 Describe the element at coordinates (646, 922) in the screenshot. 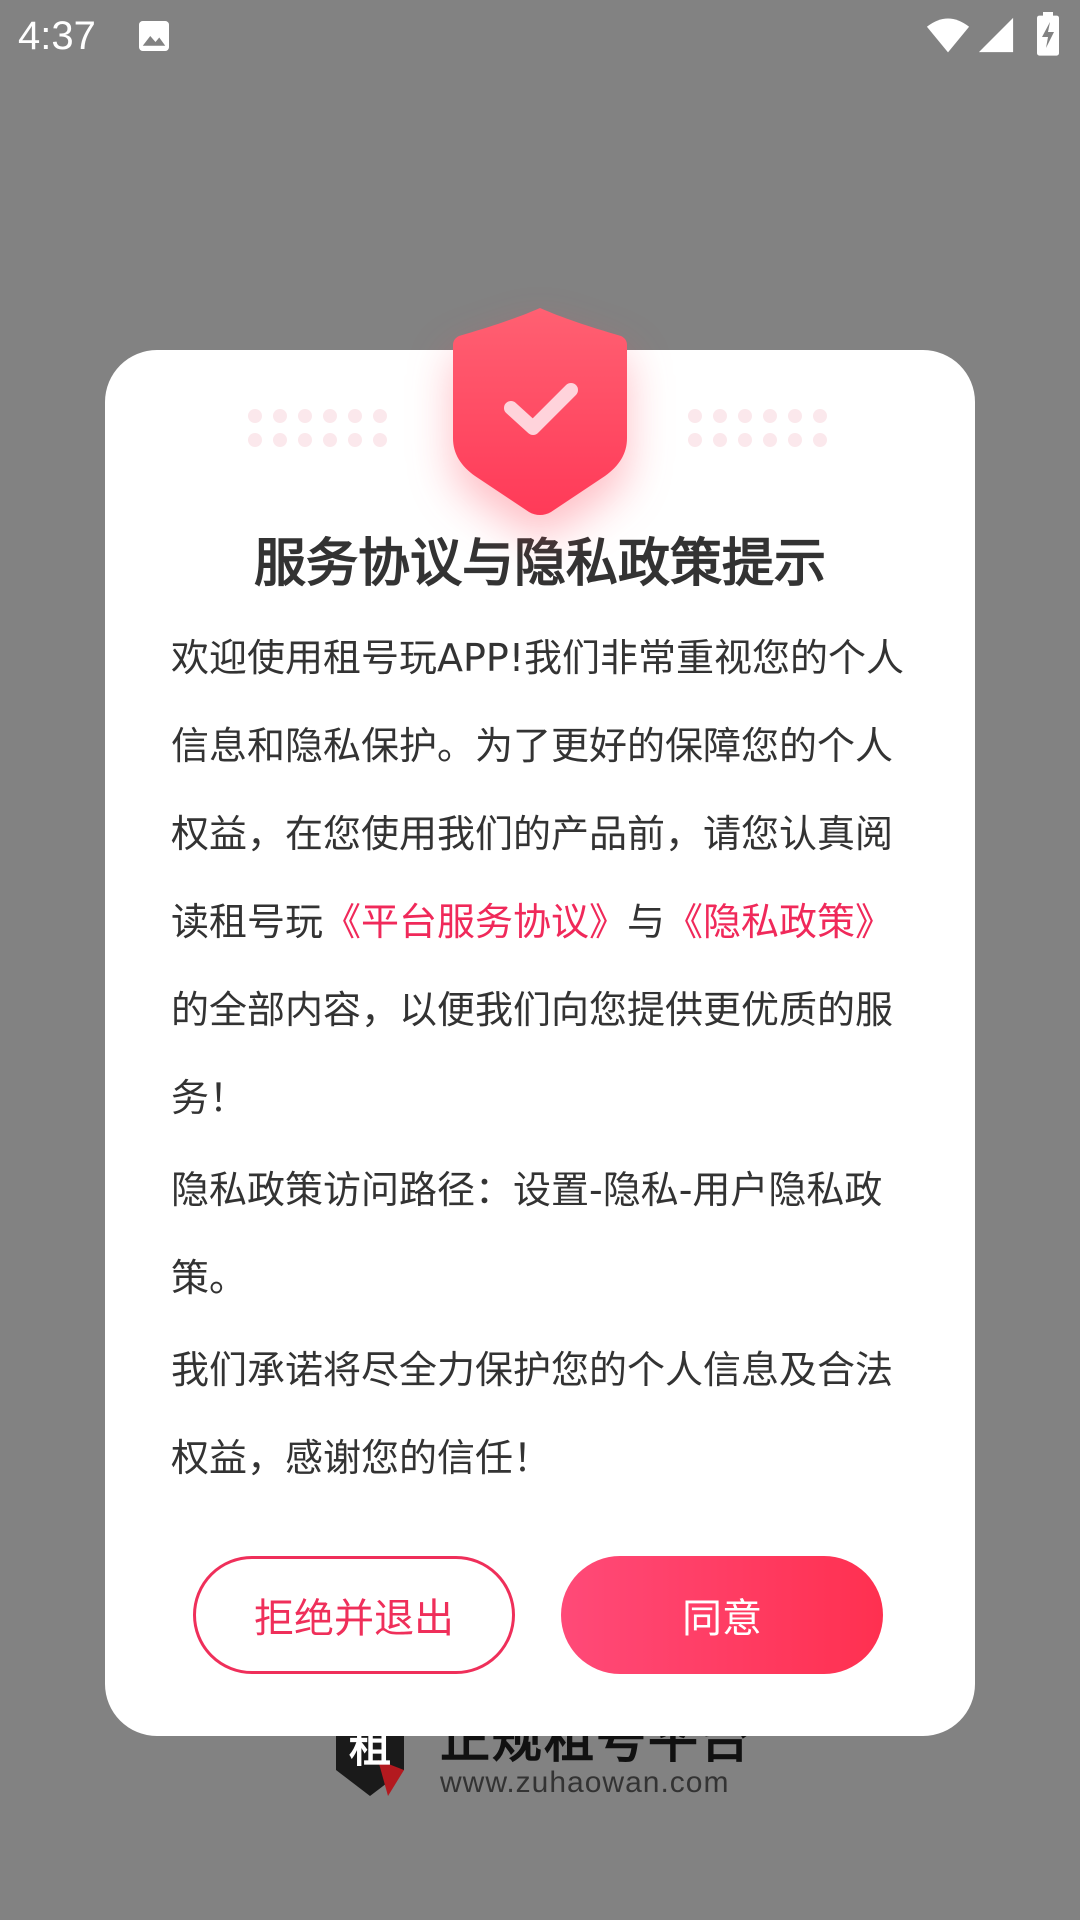

I see `agreement-text-middle: 与` at that location.